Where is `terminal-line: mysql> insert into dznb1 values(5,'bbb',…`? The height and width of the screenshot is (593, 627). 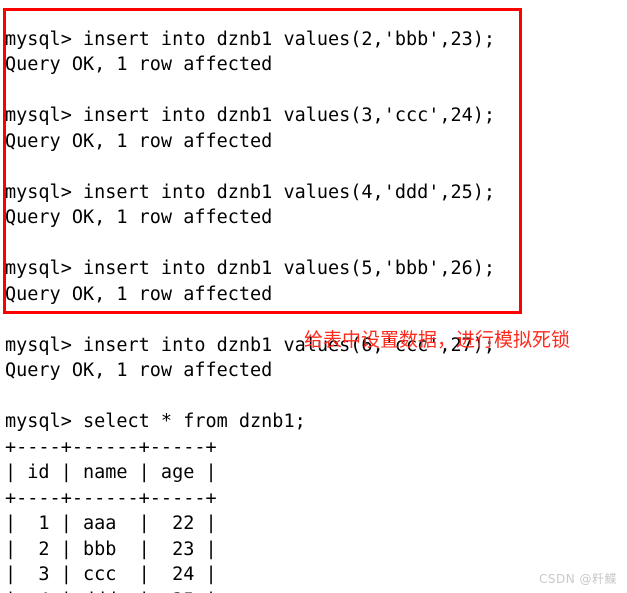 terminal-line: mysql> insert into dznb1 values(5,'bbb',… is located at coordinates (250, 268).